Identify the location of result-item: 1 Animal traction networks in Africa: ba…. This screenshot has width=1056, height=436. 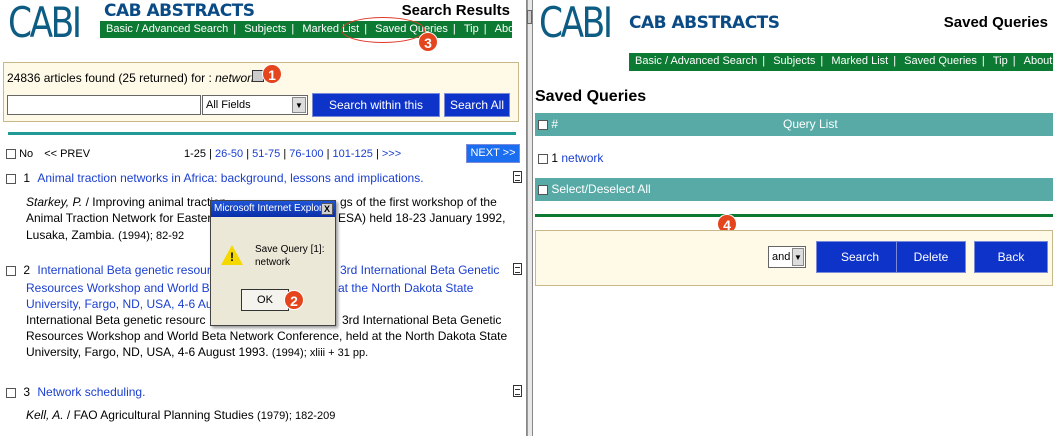
(263, 178).